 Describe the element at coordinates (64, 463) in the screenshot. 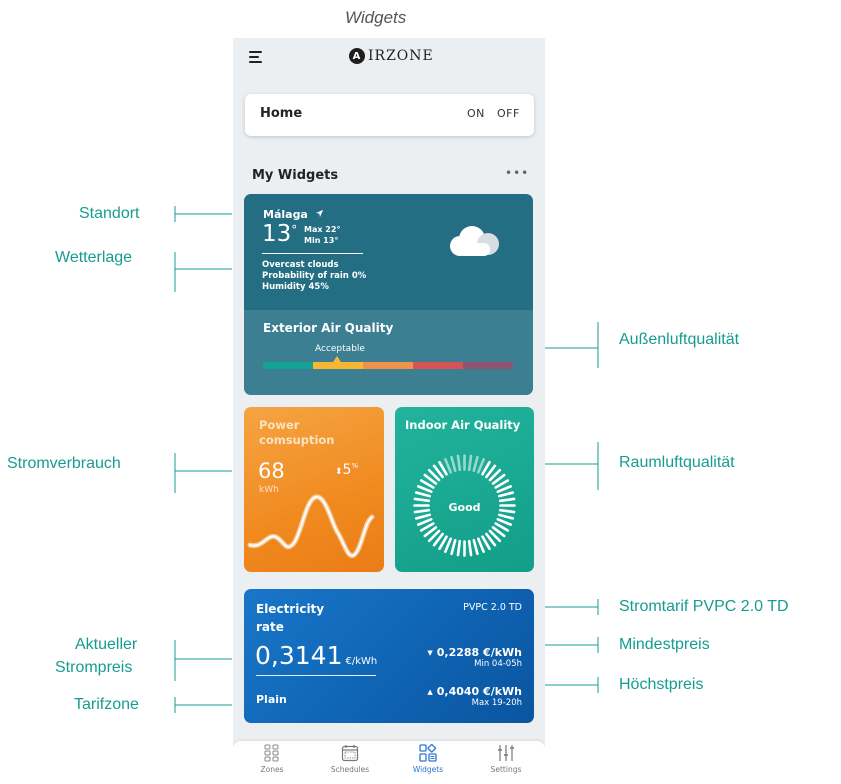

I see `label-stromverbrauch: Stromverbrauch` at that location.